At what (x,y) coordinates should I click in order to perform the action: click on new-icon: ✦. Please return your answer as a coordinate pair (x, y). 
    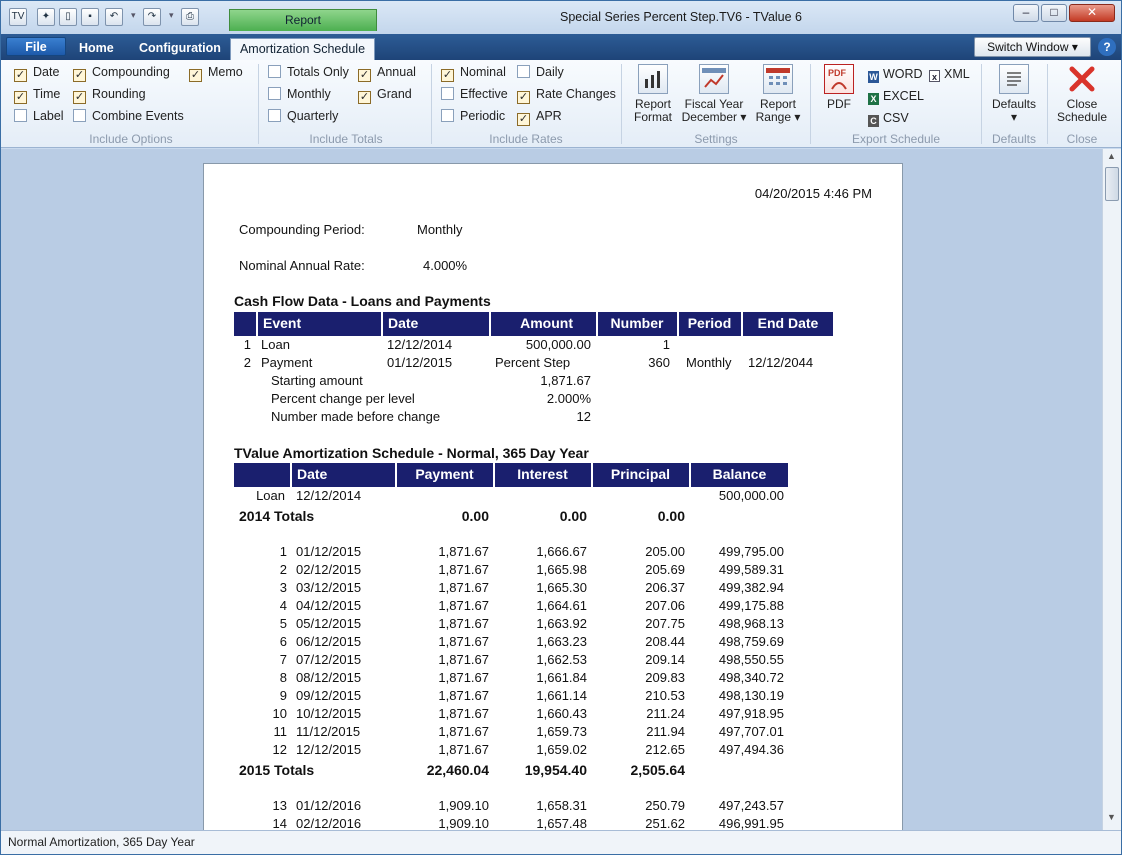
    Looking at the image, I should click on (46, 17).